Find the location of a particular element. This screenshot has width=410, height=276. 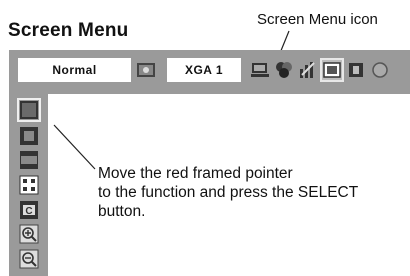

custom-screen-icon: C is located at coordinates (29, 210).